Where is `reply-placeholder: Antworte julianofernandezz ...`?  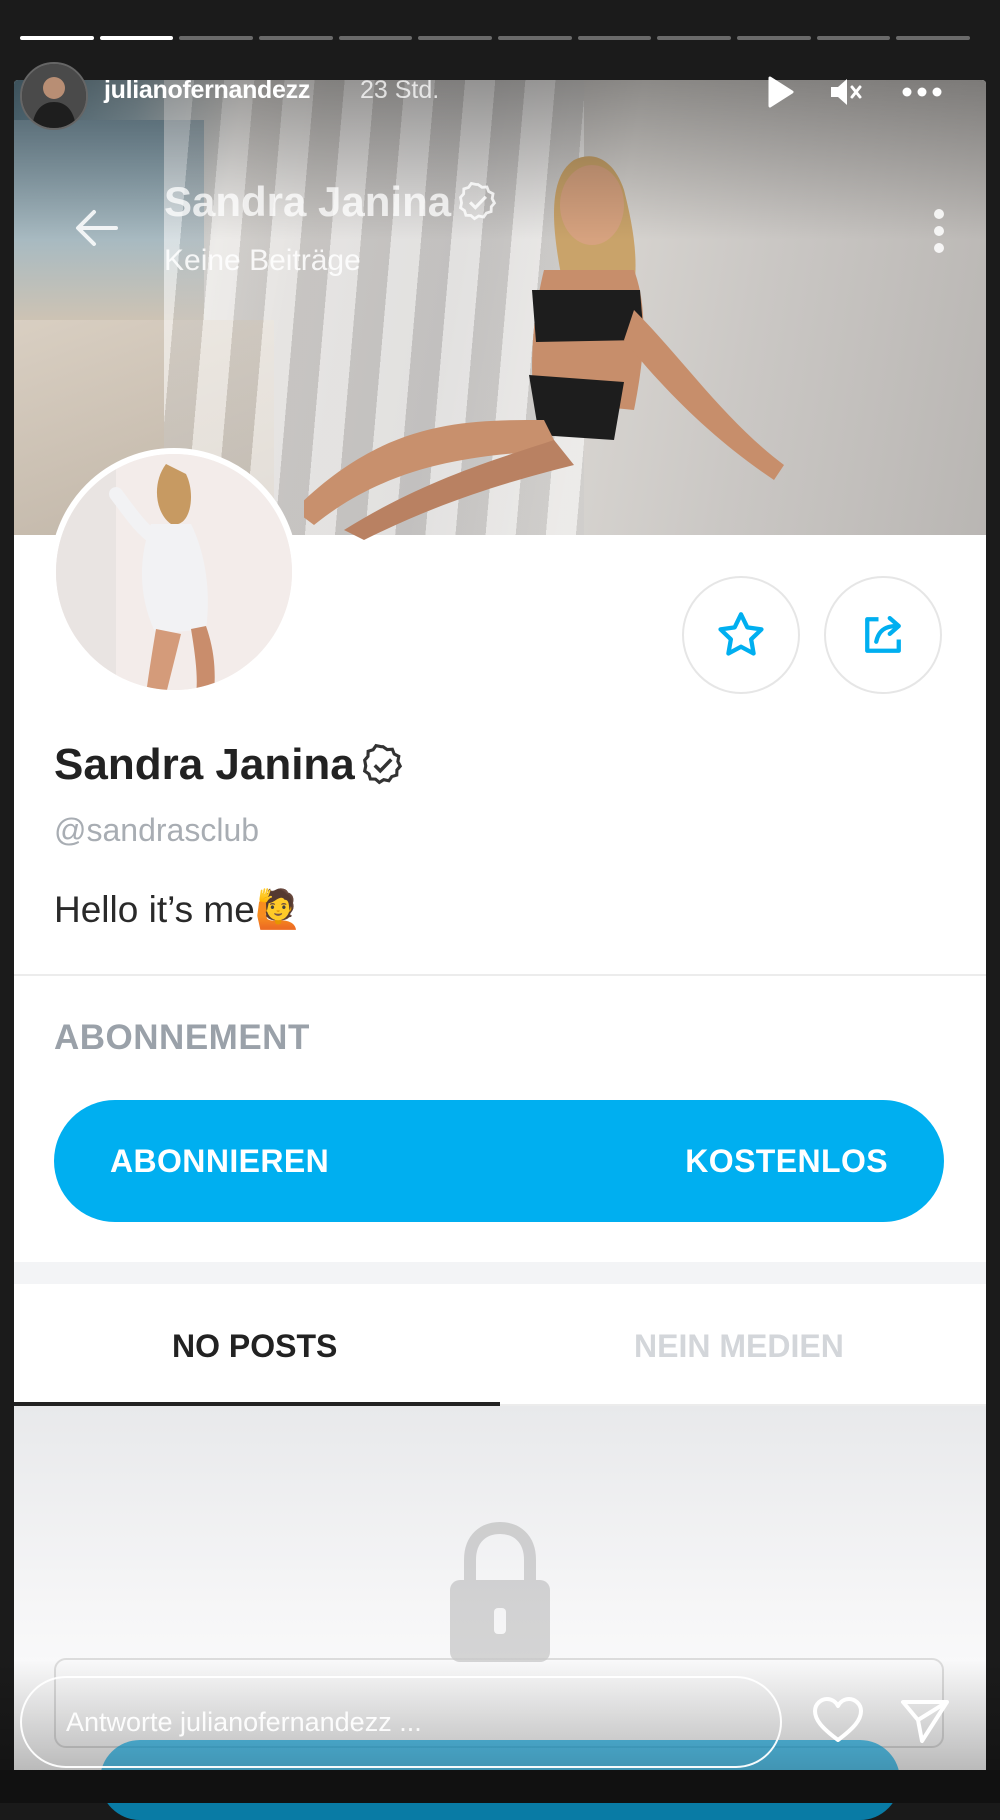 reply-placeholder: Antworte julianofernandezz ... is located at coordinates (244, 1721).